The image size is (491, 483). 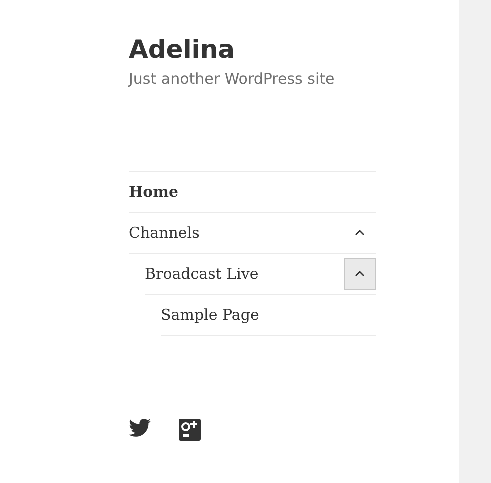 I want to click on menu-item: Broadcast Live, so click(x=202, y=274).